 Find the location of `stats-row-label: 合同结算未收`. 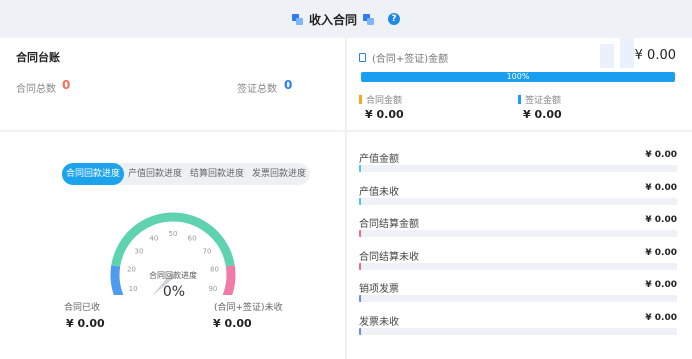

stats-row-label: 合同结算未收 is located at coordinates (389, 257).